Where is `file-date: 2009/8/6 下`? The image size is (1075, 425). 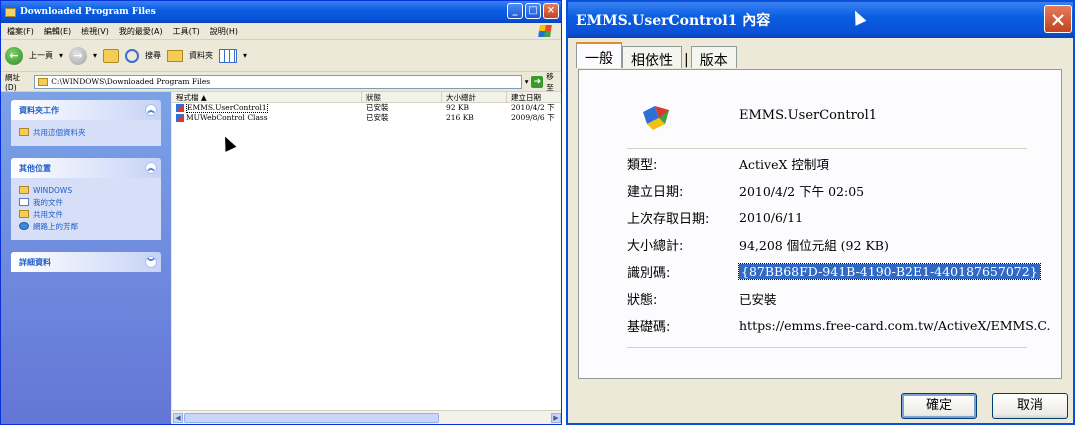 file-date: 2009/8/6 下 is located at coordinates (533, 117).